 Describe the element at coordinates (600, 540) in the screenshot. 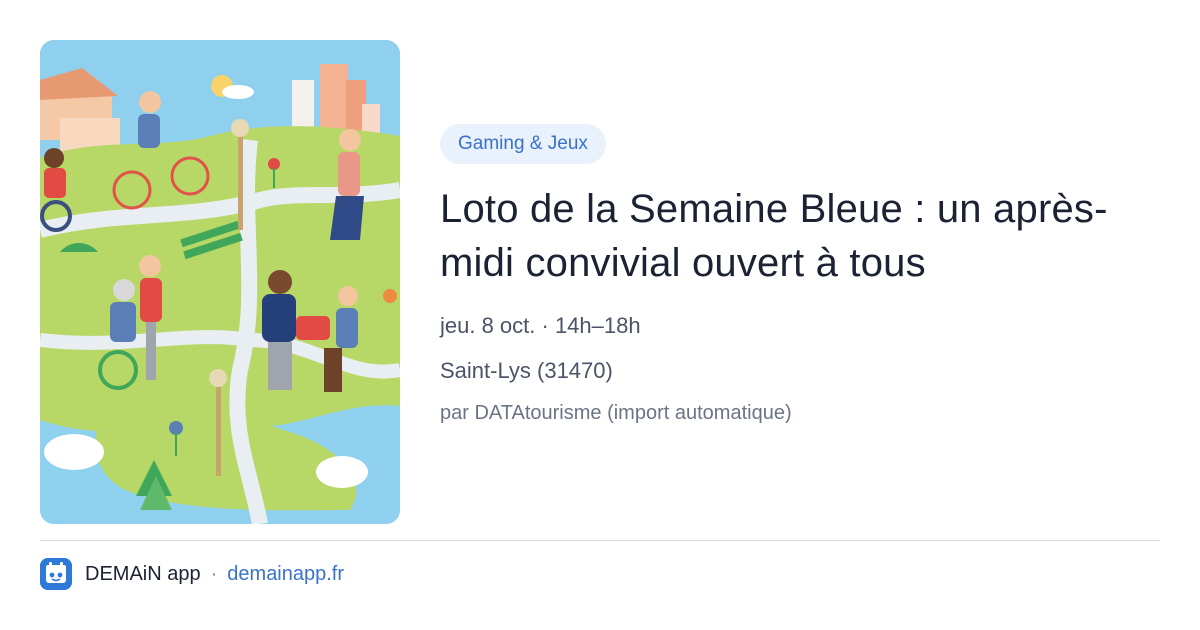

I see `footer-divider` at that location.